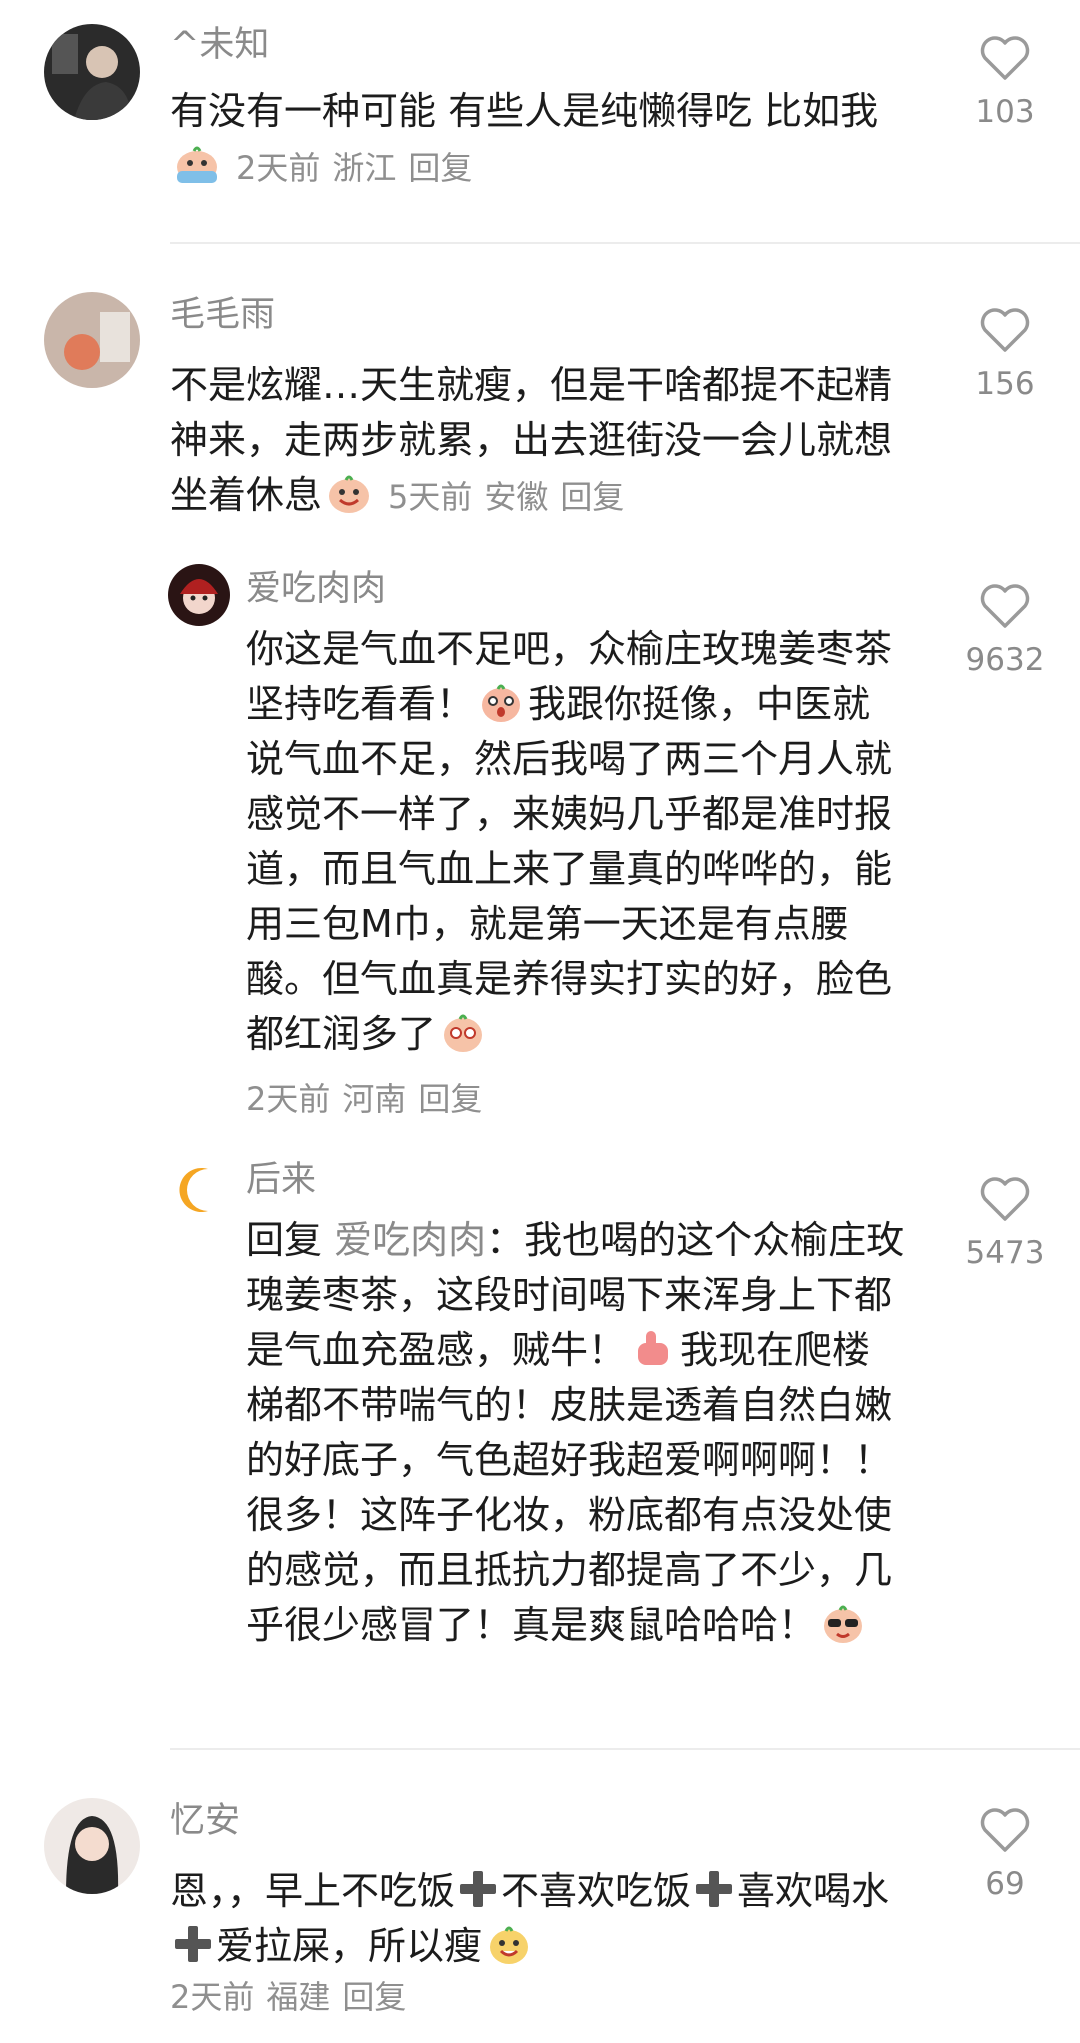 Image resolution: width=1080 pixels, height=2043 pixels. Describe the element at coordinates (349, 1946) in the screenshot. I see `comment-body-d: 爱拉屎，所以瘦` at that location.